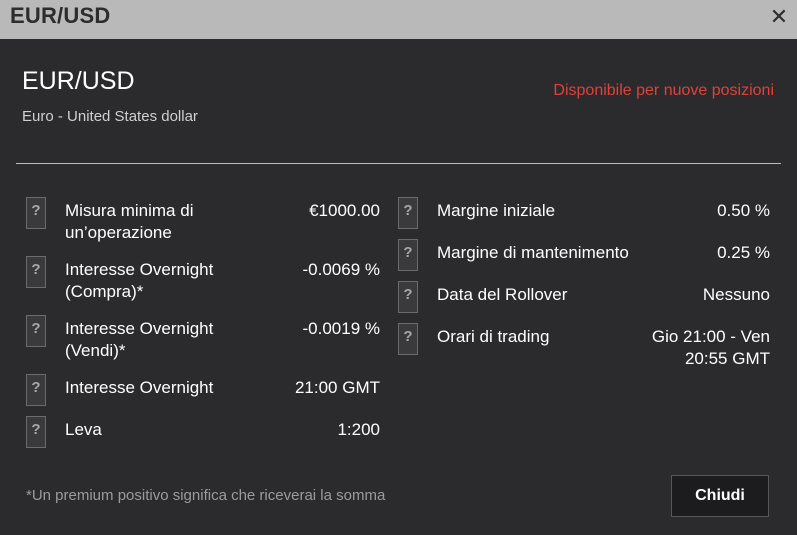  Describe the element at coordinates (358, 429) in the screenshot. I see `detail-value: 1:200` at that location.